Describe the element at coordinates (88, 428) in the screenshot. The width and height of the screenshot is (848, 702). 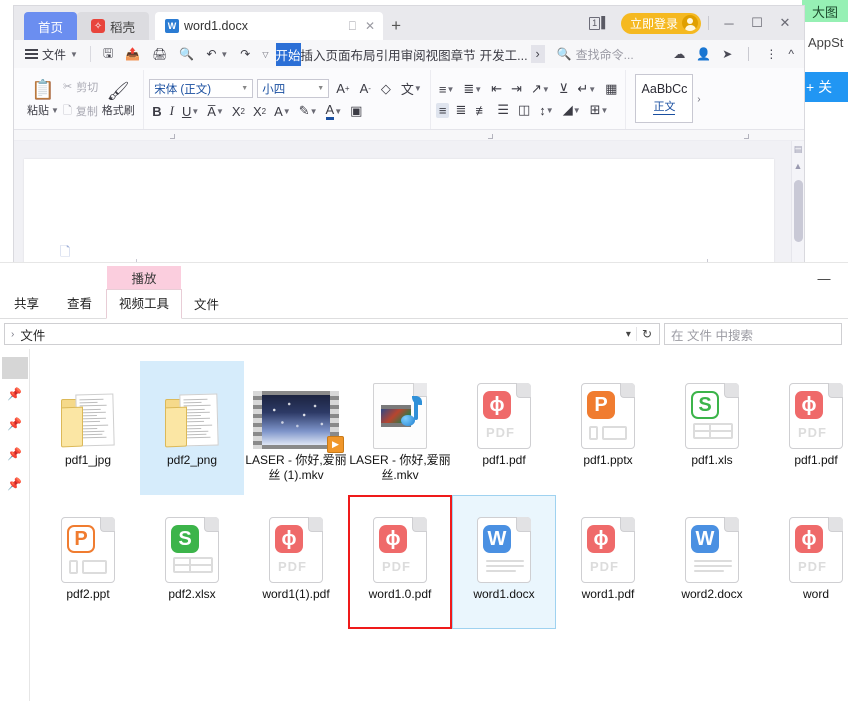
I see `file-item-pdf1-jpg: pdf1_jpg` at that location.